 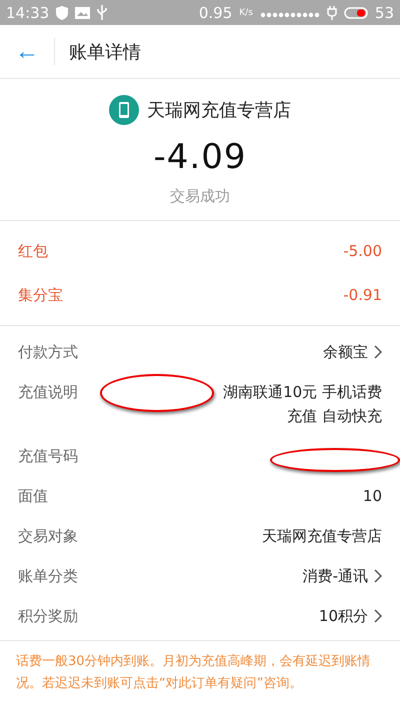 What do you see at coordinates (384, 13) in the screenshot?
I see `battery-level: 53` at bounding box center [384, 13].